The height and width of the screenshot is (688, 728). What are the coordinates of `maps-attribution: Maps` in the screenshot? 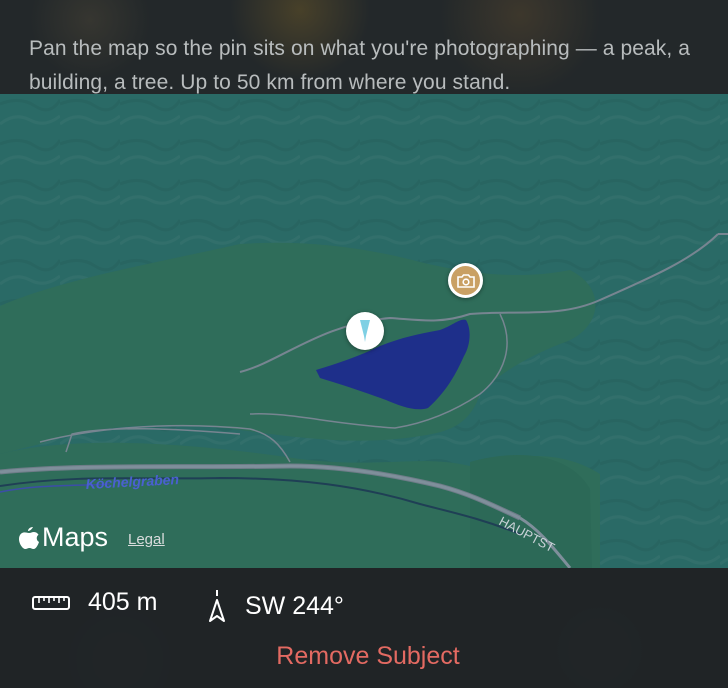 It's located at (63, 537).